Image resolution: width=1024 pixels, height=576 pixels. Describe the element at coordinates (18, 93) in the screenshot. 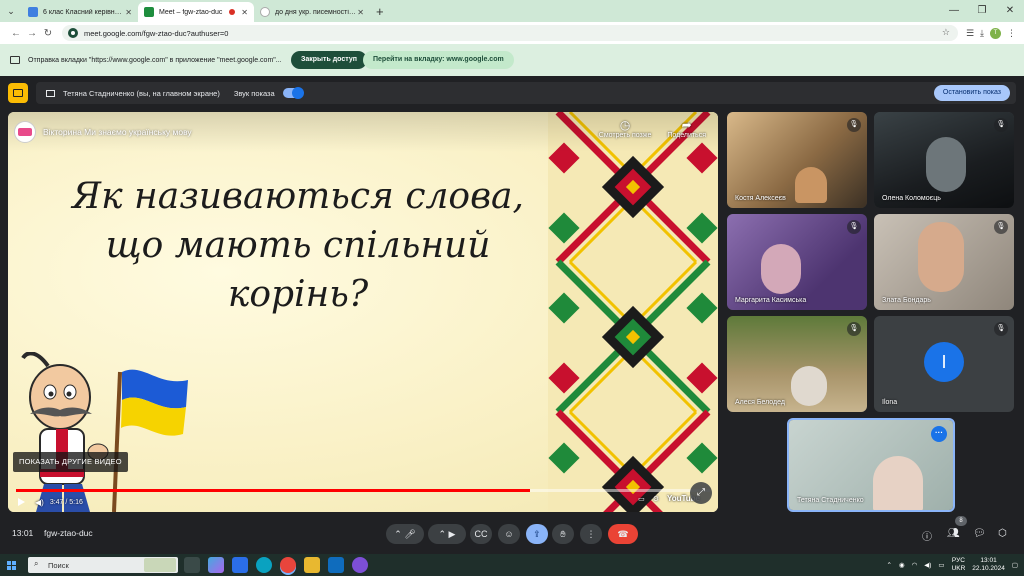

I see `present-screen-icon` at that location.